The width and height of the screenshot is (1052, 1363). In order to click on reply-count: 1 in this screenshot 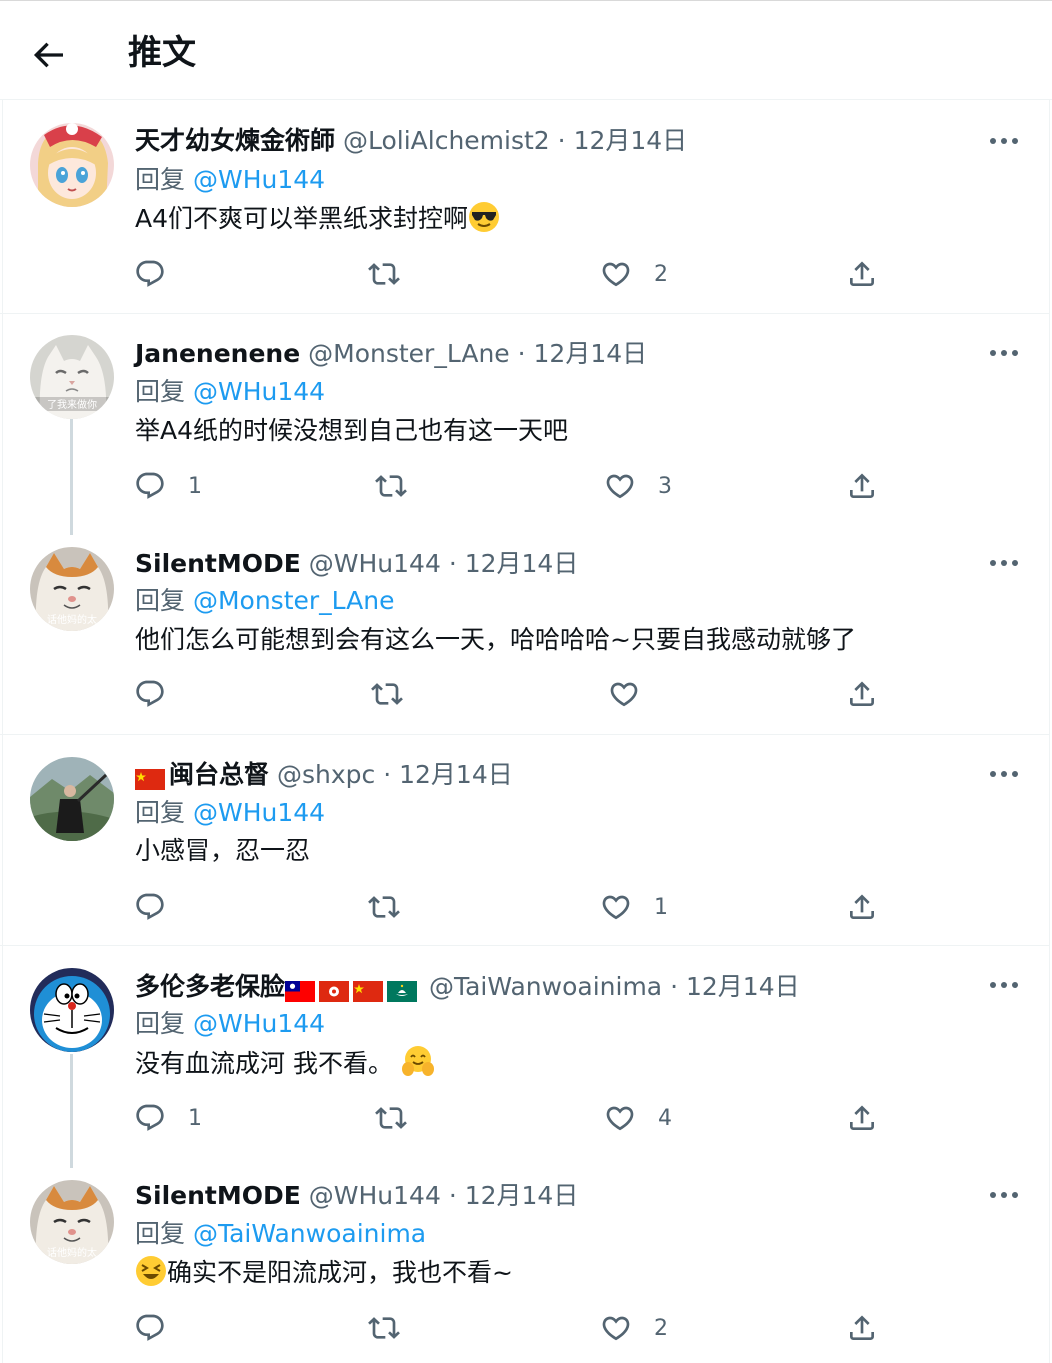, I will do `click(195, 486)`.